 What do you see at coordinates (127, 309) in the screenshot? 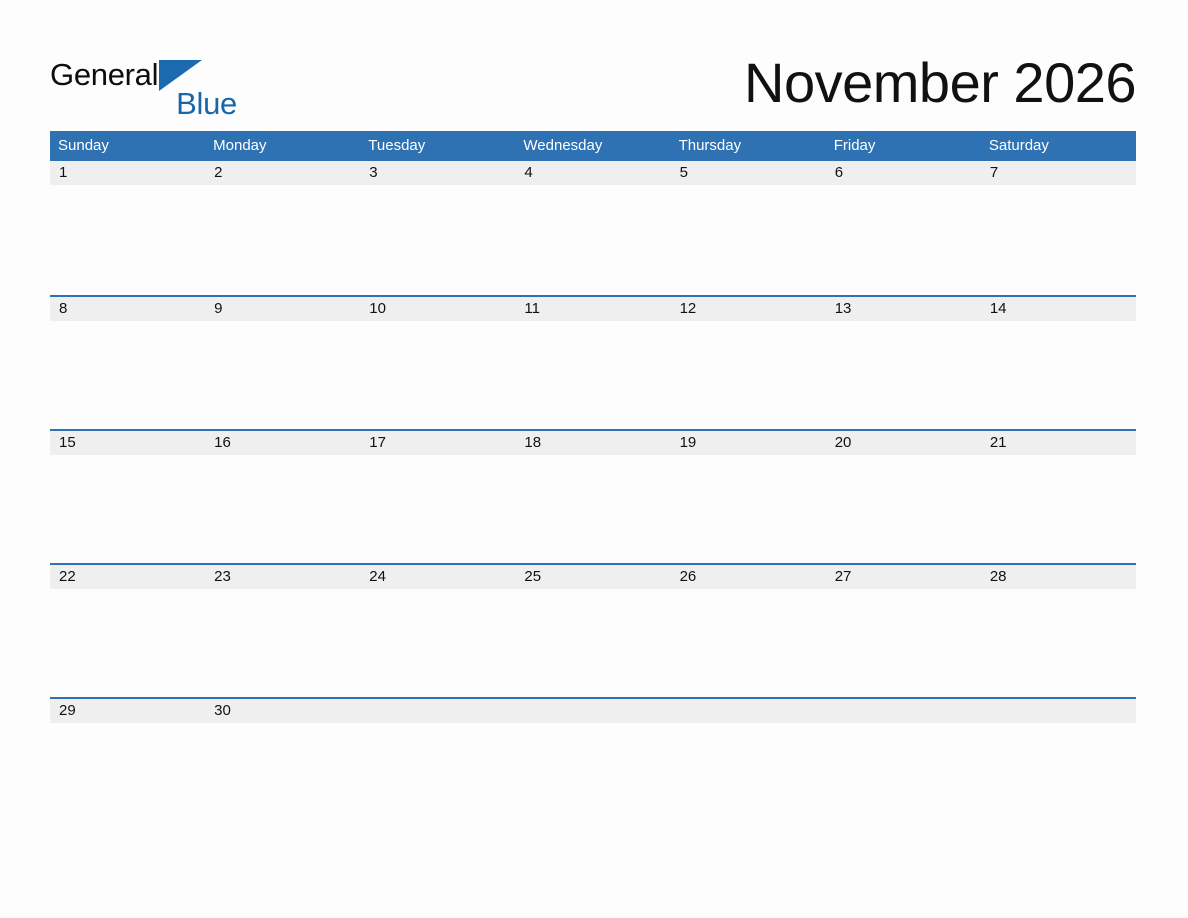
I see `day-number: 8` at bounding box center [127, 309].